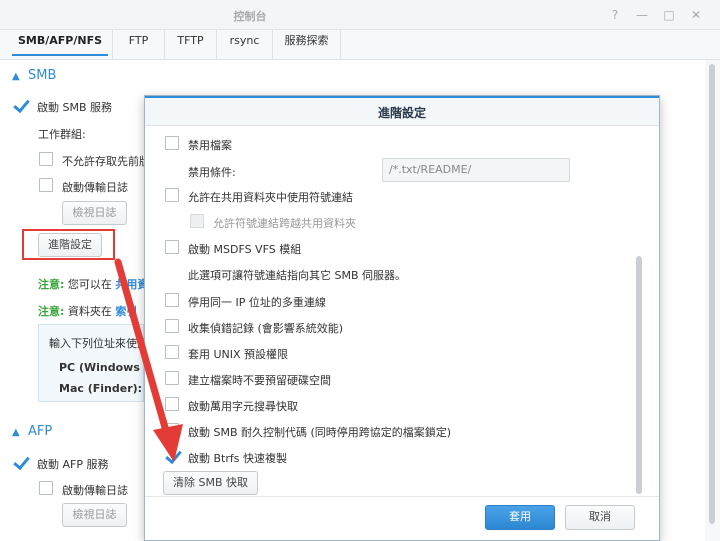 Image resolution: width=720 pixels, height=541 pixels. I want to click on smb-prev-version-checkbox, so click(46, 159).